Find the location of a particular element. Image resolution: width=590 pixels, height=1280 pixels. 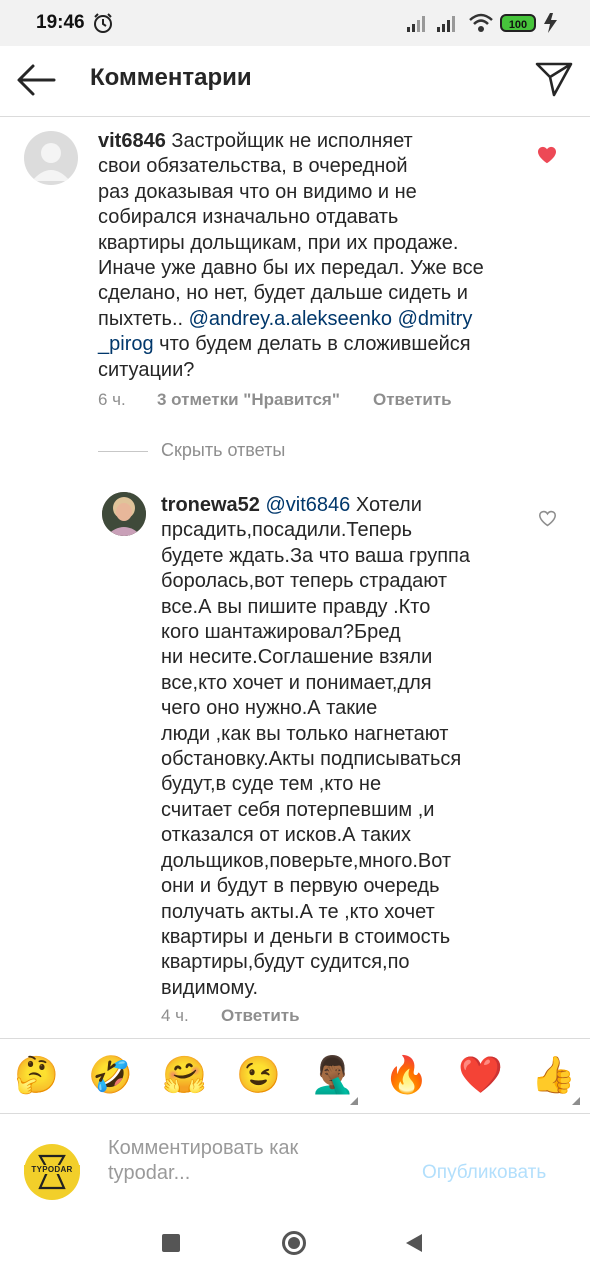

comment-text-segment: люди ,как вы только нагнетают is located at coordinates (305, 733).